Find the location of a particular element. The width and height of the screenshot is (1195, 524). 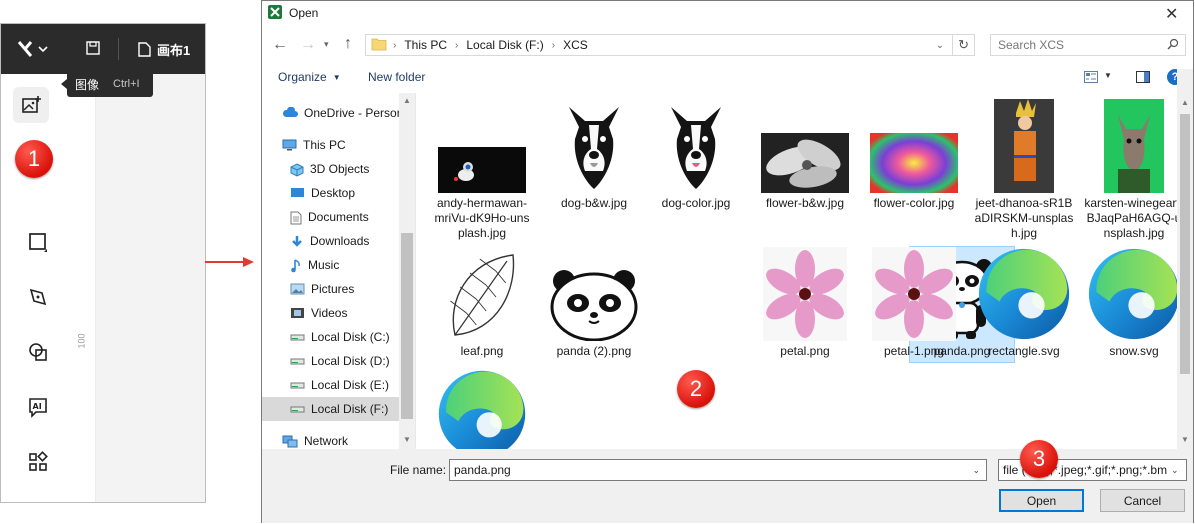

file-scrollbar: ▲ ▼ is located at coordinates (1185, 259).